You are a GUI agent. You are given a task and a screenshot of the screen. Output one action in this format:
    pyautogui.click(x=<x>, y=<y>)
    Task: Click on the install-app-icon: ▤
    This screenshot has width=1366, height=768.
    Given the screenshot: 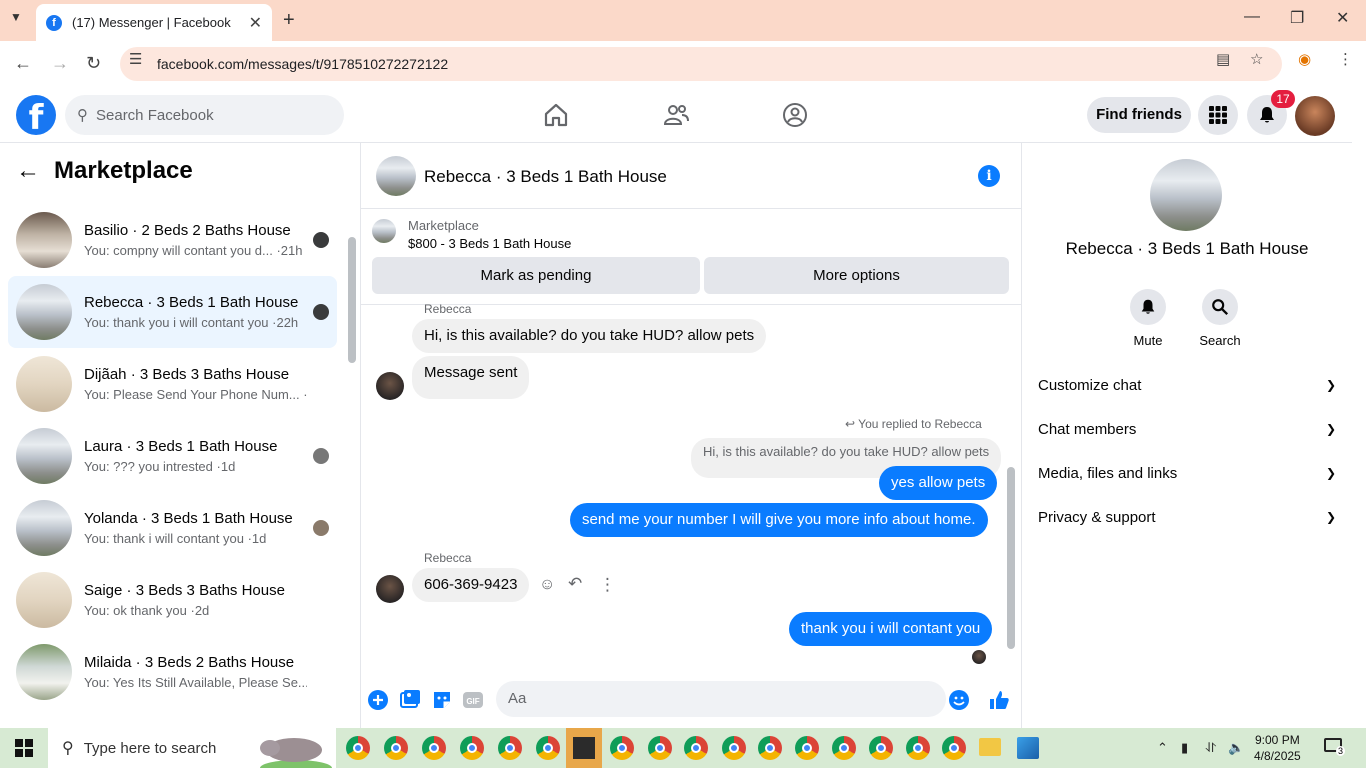 What is the action you would take?
    pyautogui.click(x=1223, y=59)
    